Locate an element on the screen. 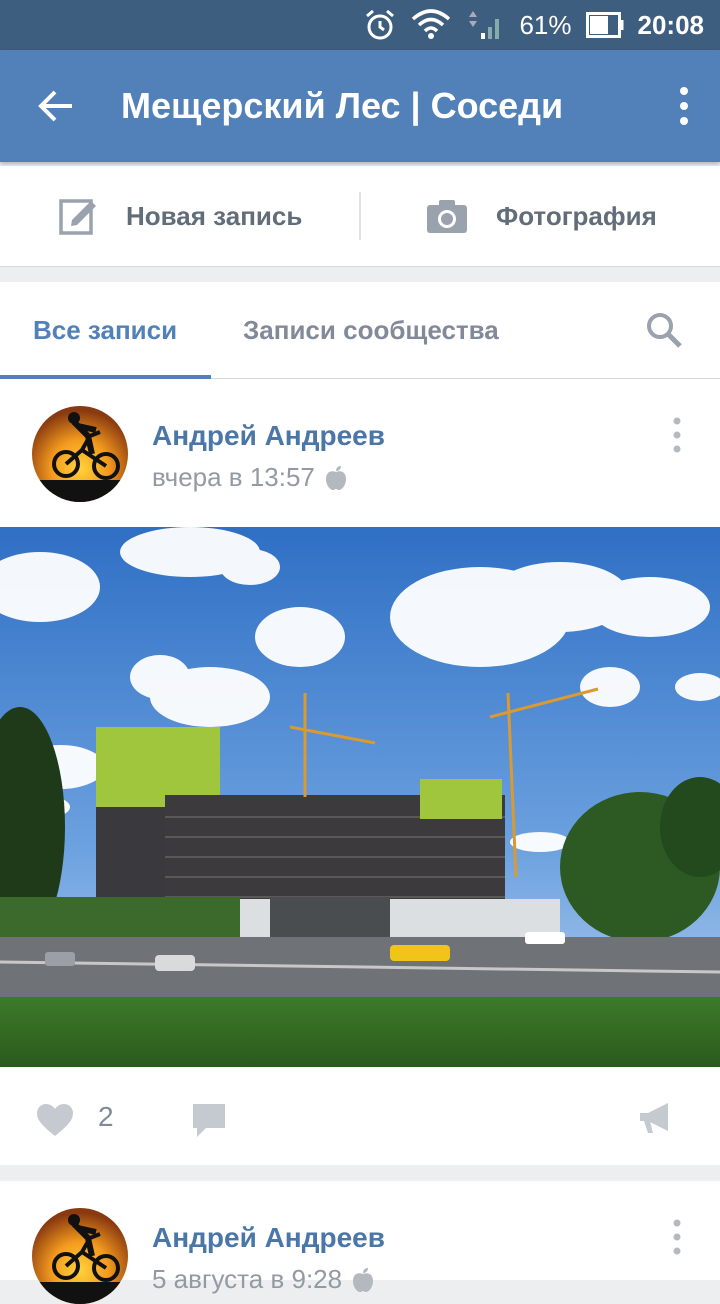 The width and height of the screenshot is (720, 1304). battery-percent: 61% is located at coordinates (545, 24).